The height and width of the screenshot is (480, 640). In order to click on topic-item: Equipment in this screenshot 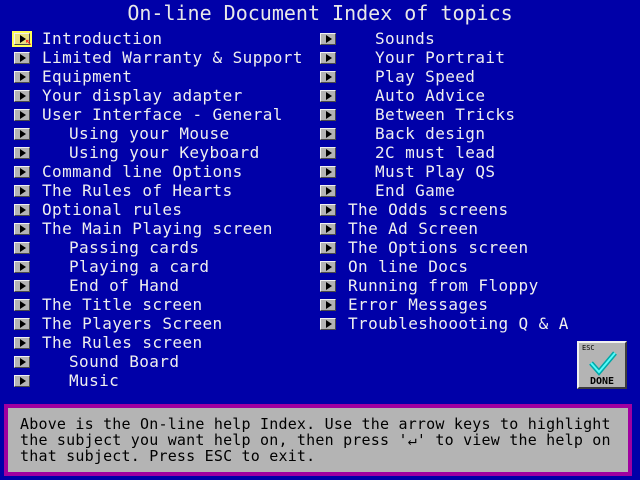, I will do `click(158, 76)`.